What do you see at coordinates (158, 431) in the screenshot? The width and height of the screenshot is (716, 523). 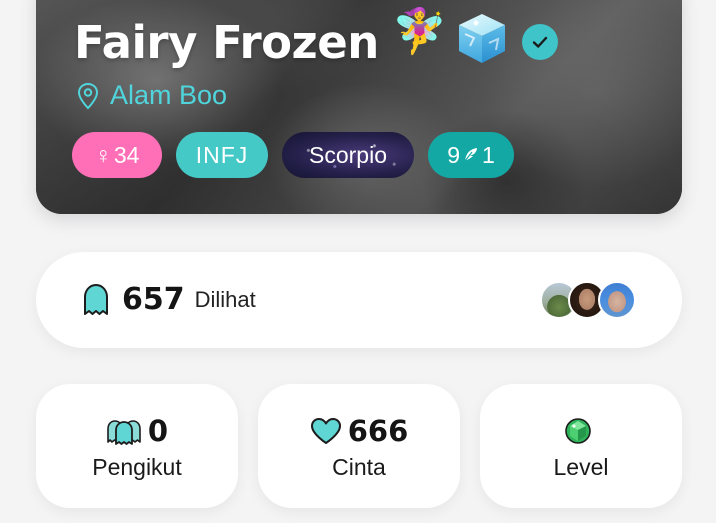 I see `followers-count: 0` at bounding box center [158, 431].